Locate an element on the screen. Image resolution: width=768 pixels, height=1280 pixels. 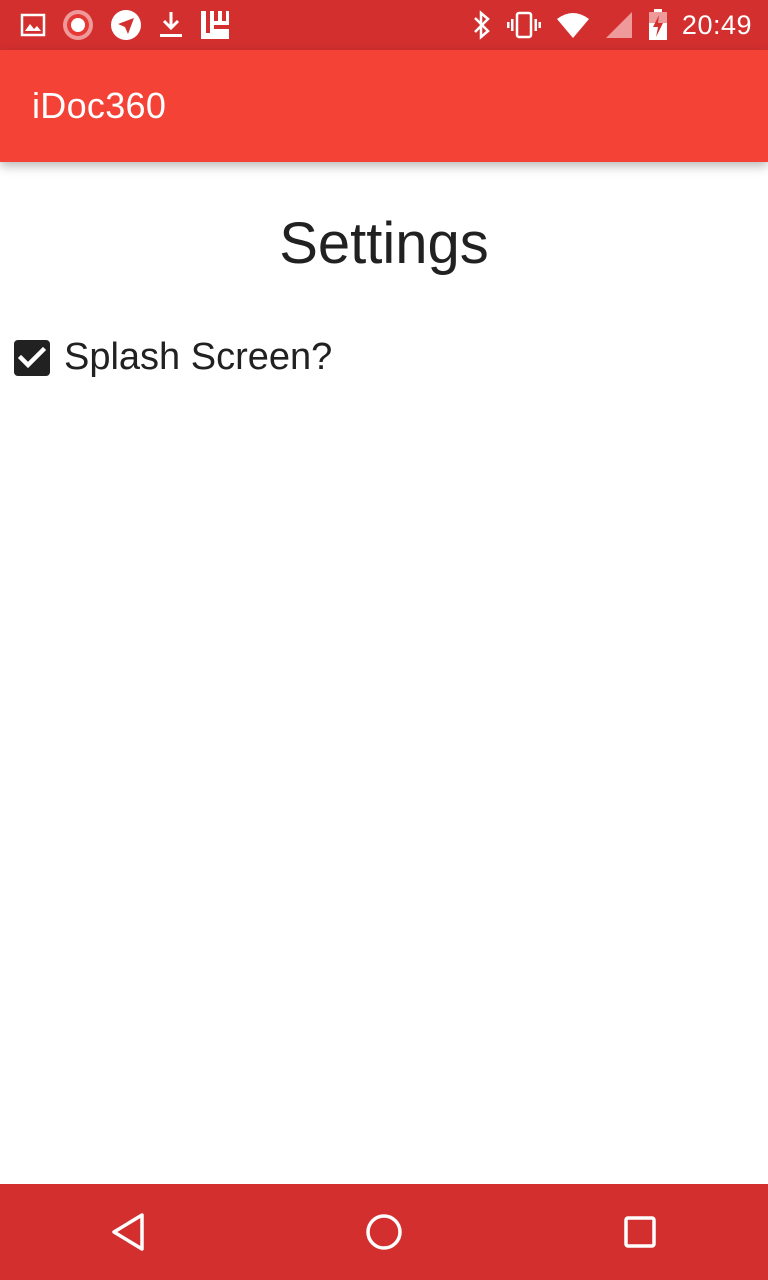
telegram-icon is located at coordinates (126, 25).